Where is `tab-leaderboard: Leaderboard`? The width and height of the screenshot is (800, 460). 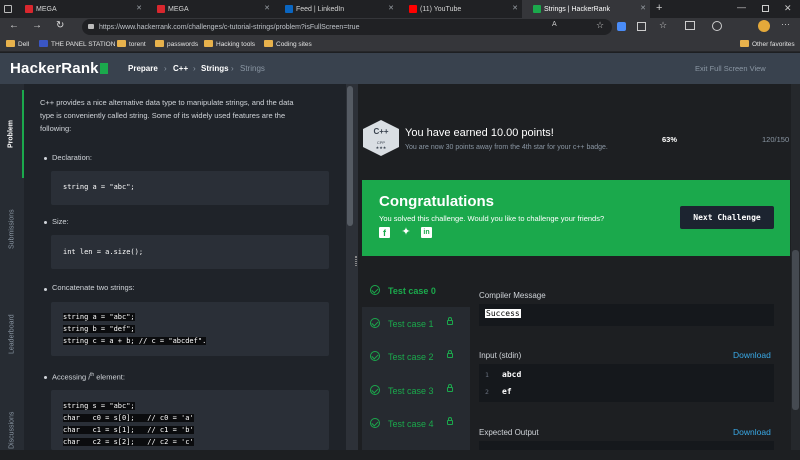 tab-leaderboard: Leaderboard is located at coordinates (12, 334).